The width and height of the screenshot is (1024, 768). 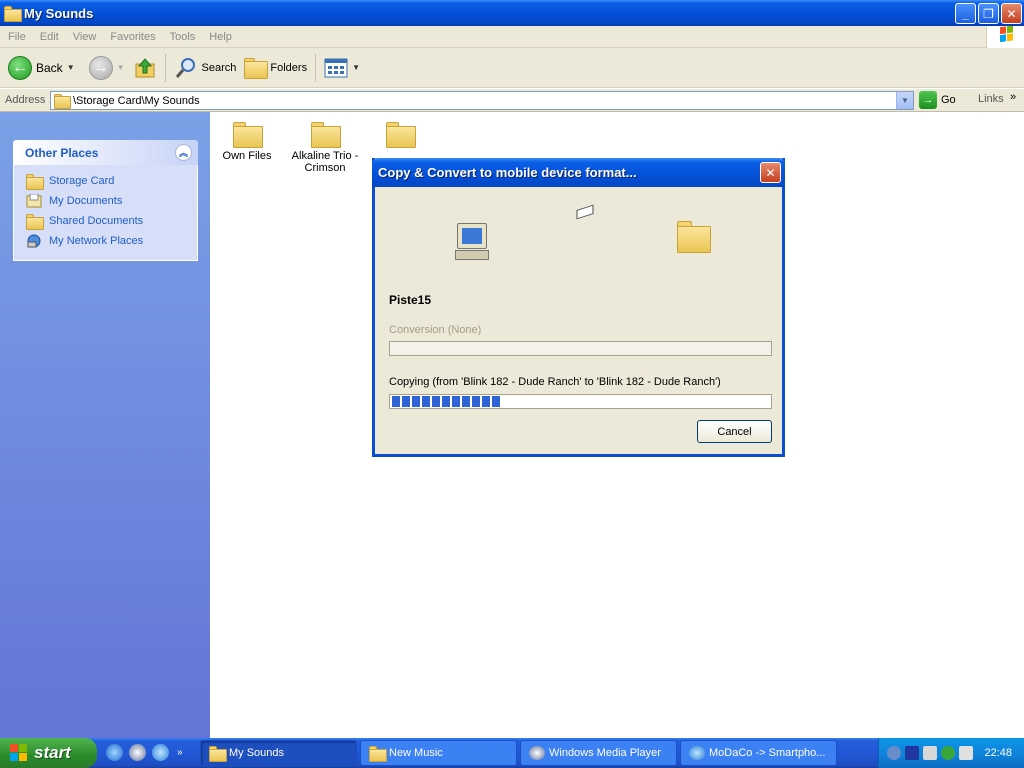 I want to click on file-item, so click(x=400, y=136).